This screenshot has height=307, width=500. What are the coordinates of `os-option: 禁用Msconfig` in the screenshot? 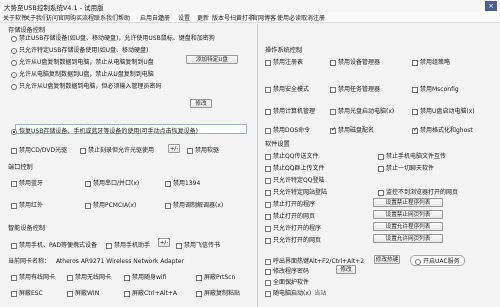 It's located at (435, 88).